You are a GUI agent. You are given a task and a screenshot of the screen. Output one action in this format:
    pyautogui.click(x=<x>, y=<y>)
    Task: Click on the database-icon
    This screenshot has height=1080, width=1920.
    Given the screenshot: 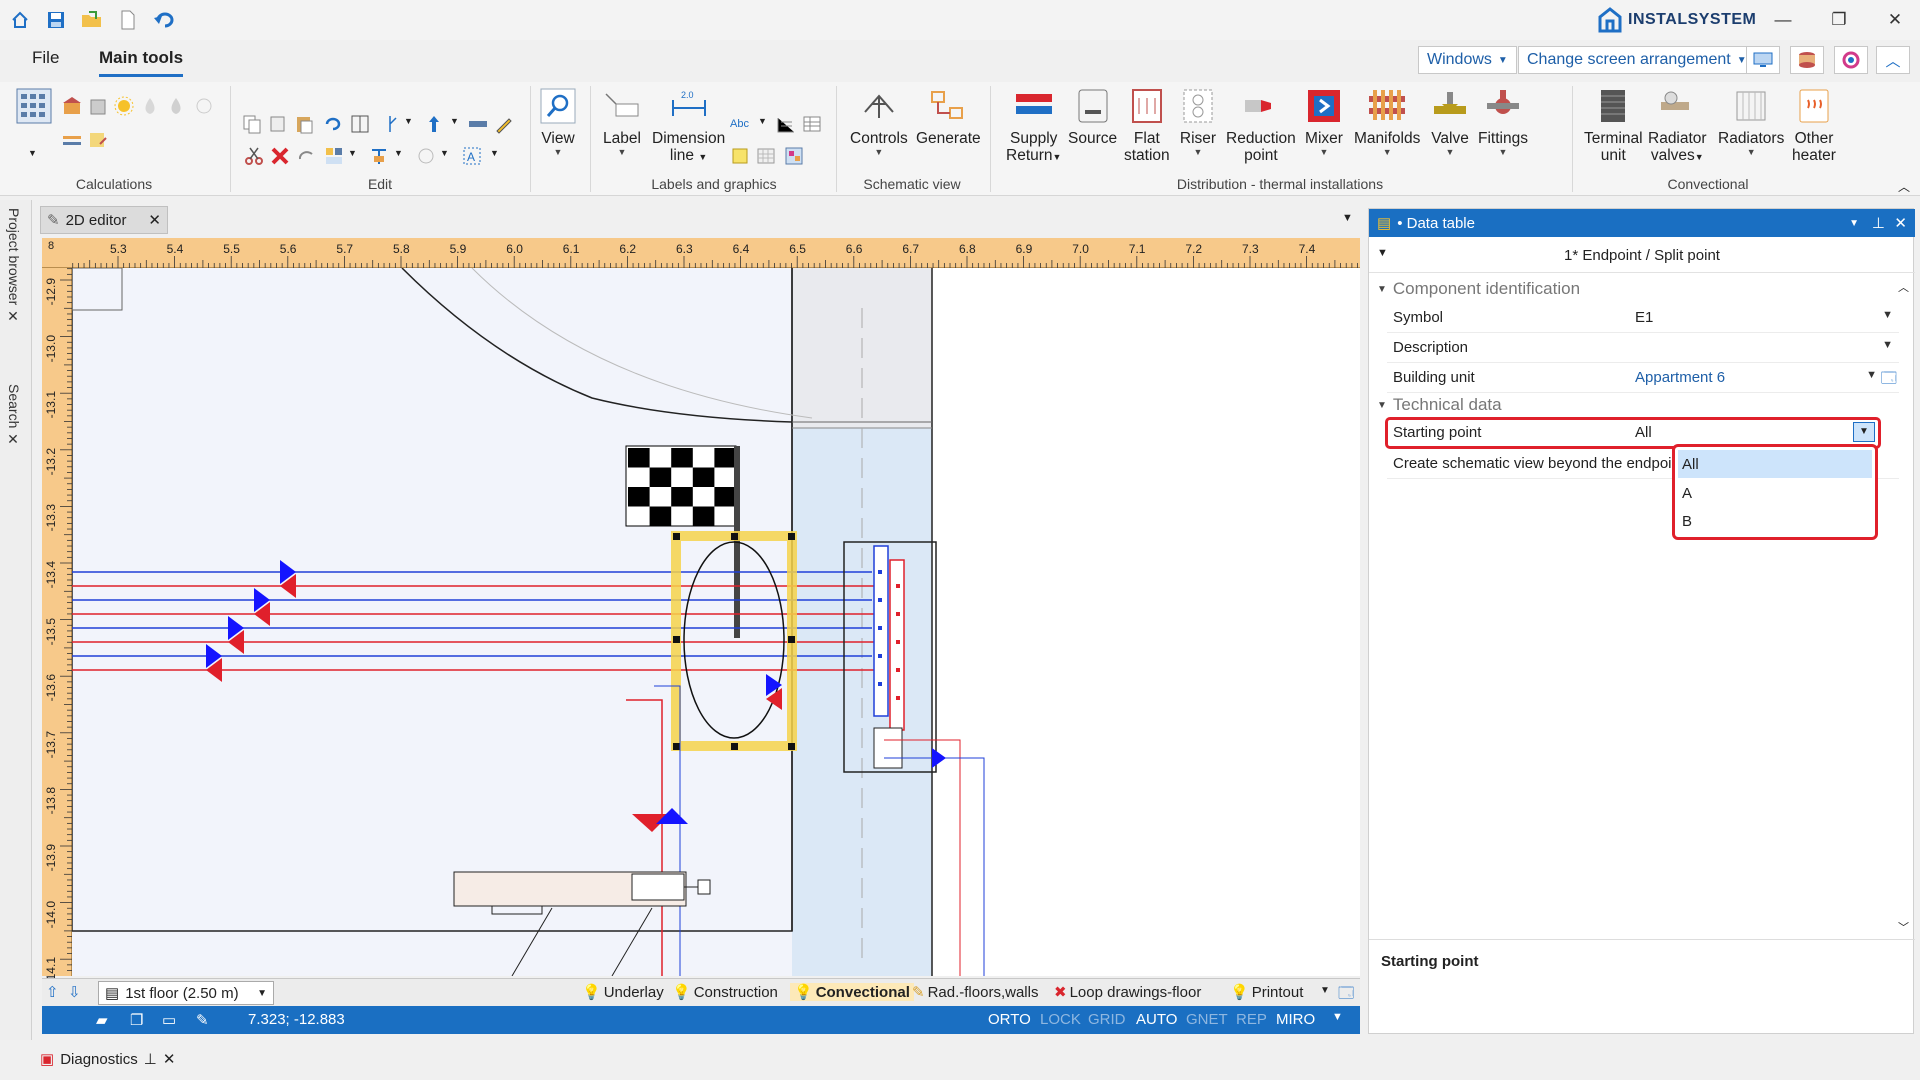 What is the action you would take?
    pyautogui.click(x=1807, y=60)
    